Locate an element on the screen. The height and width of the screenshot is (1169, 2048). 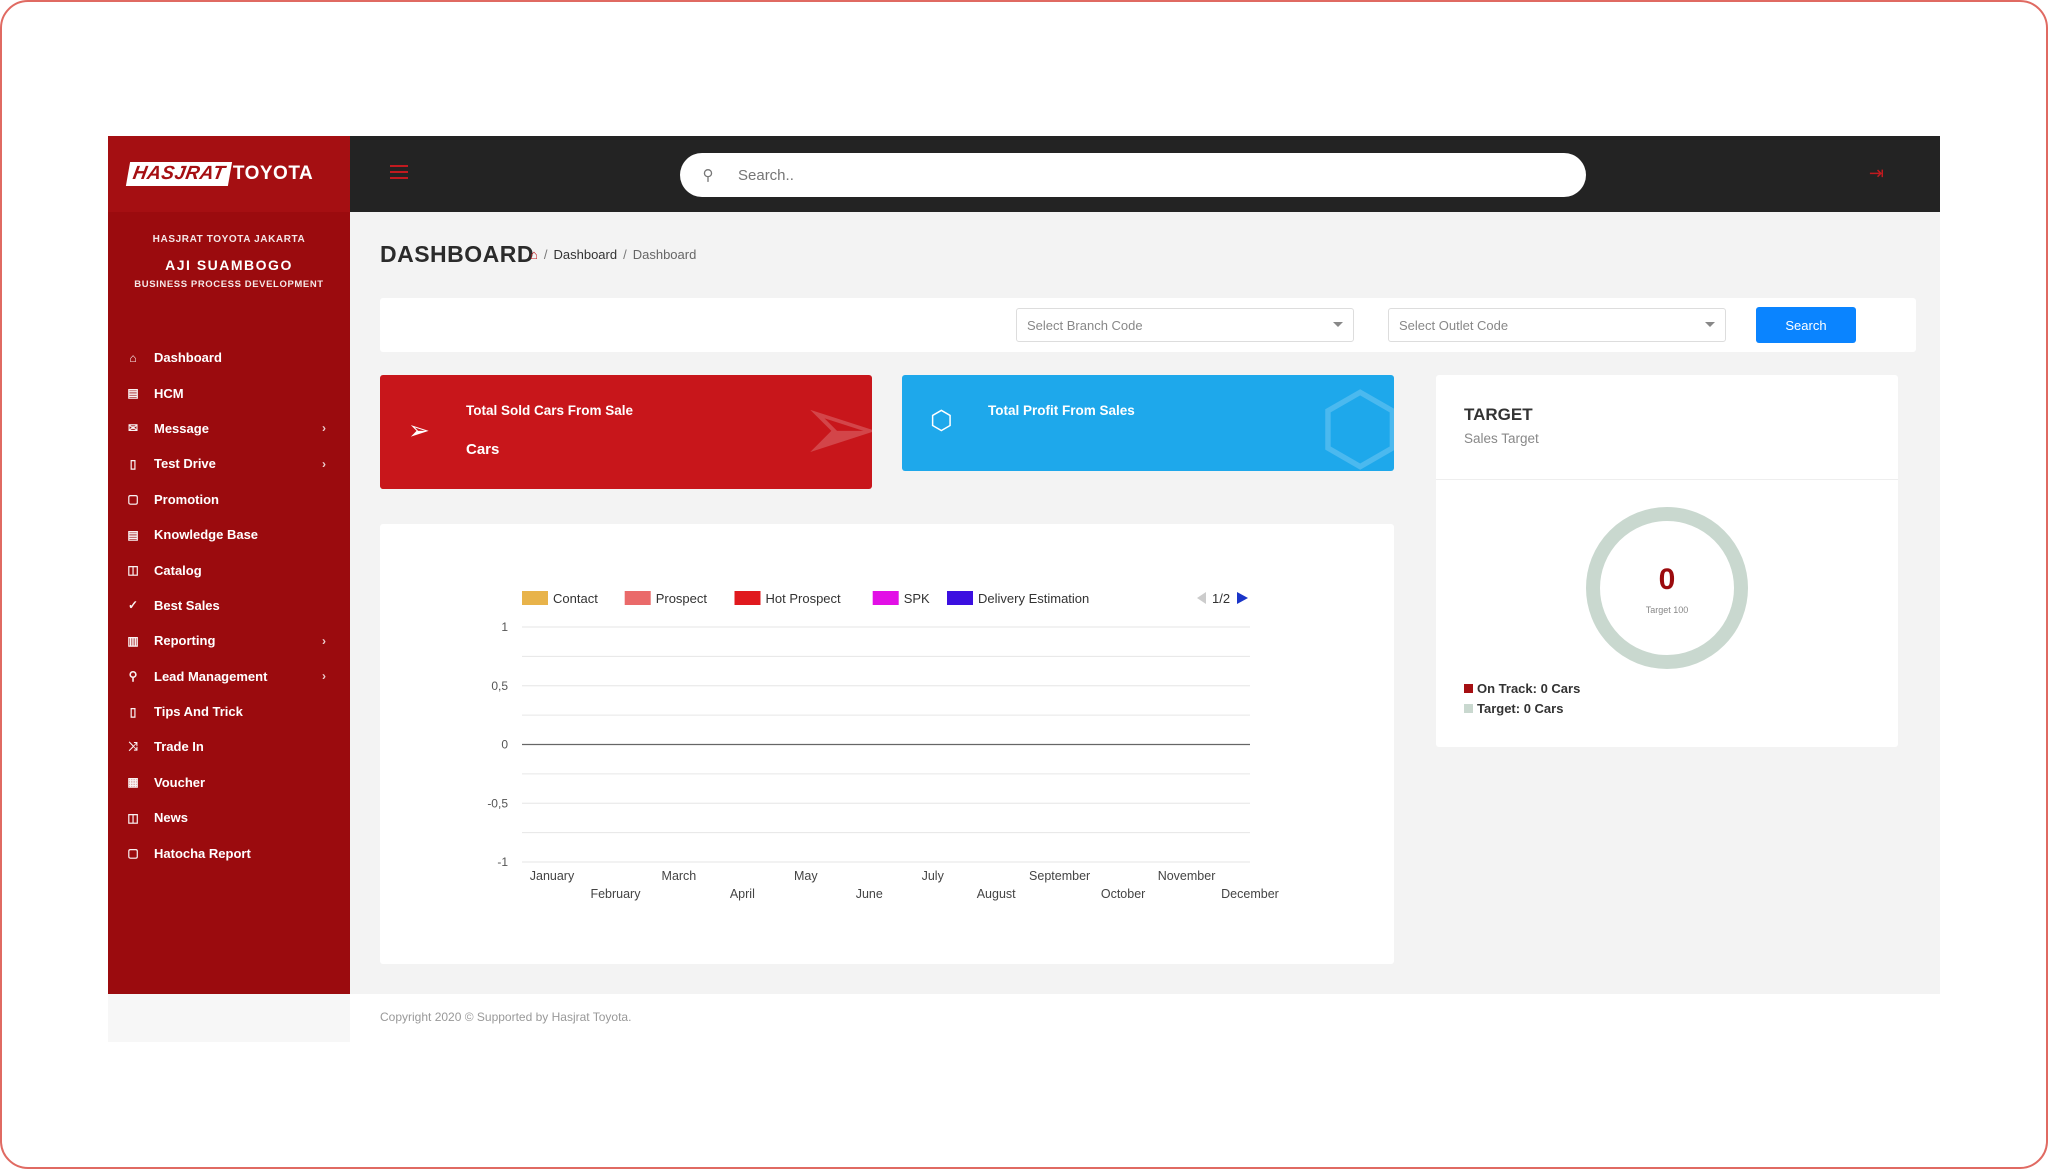
x-tick-label: January is located at coordinates (552, 876).